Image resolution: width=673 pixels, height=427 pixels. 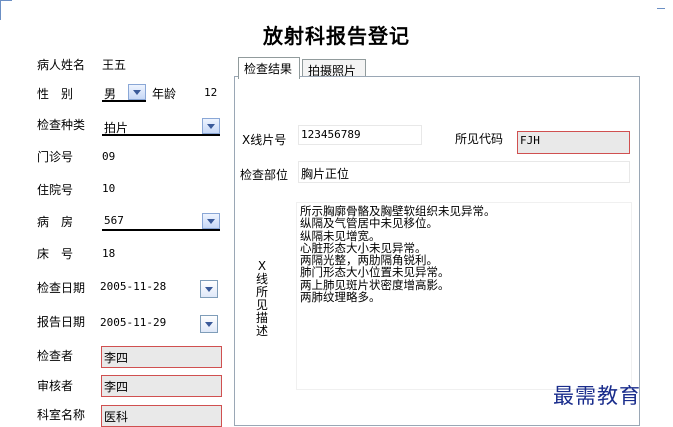 I want to click on examiner-label: 检查者, so click(x=55, y=356).